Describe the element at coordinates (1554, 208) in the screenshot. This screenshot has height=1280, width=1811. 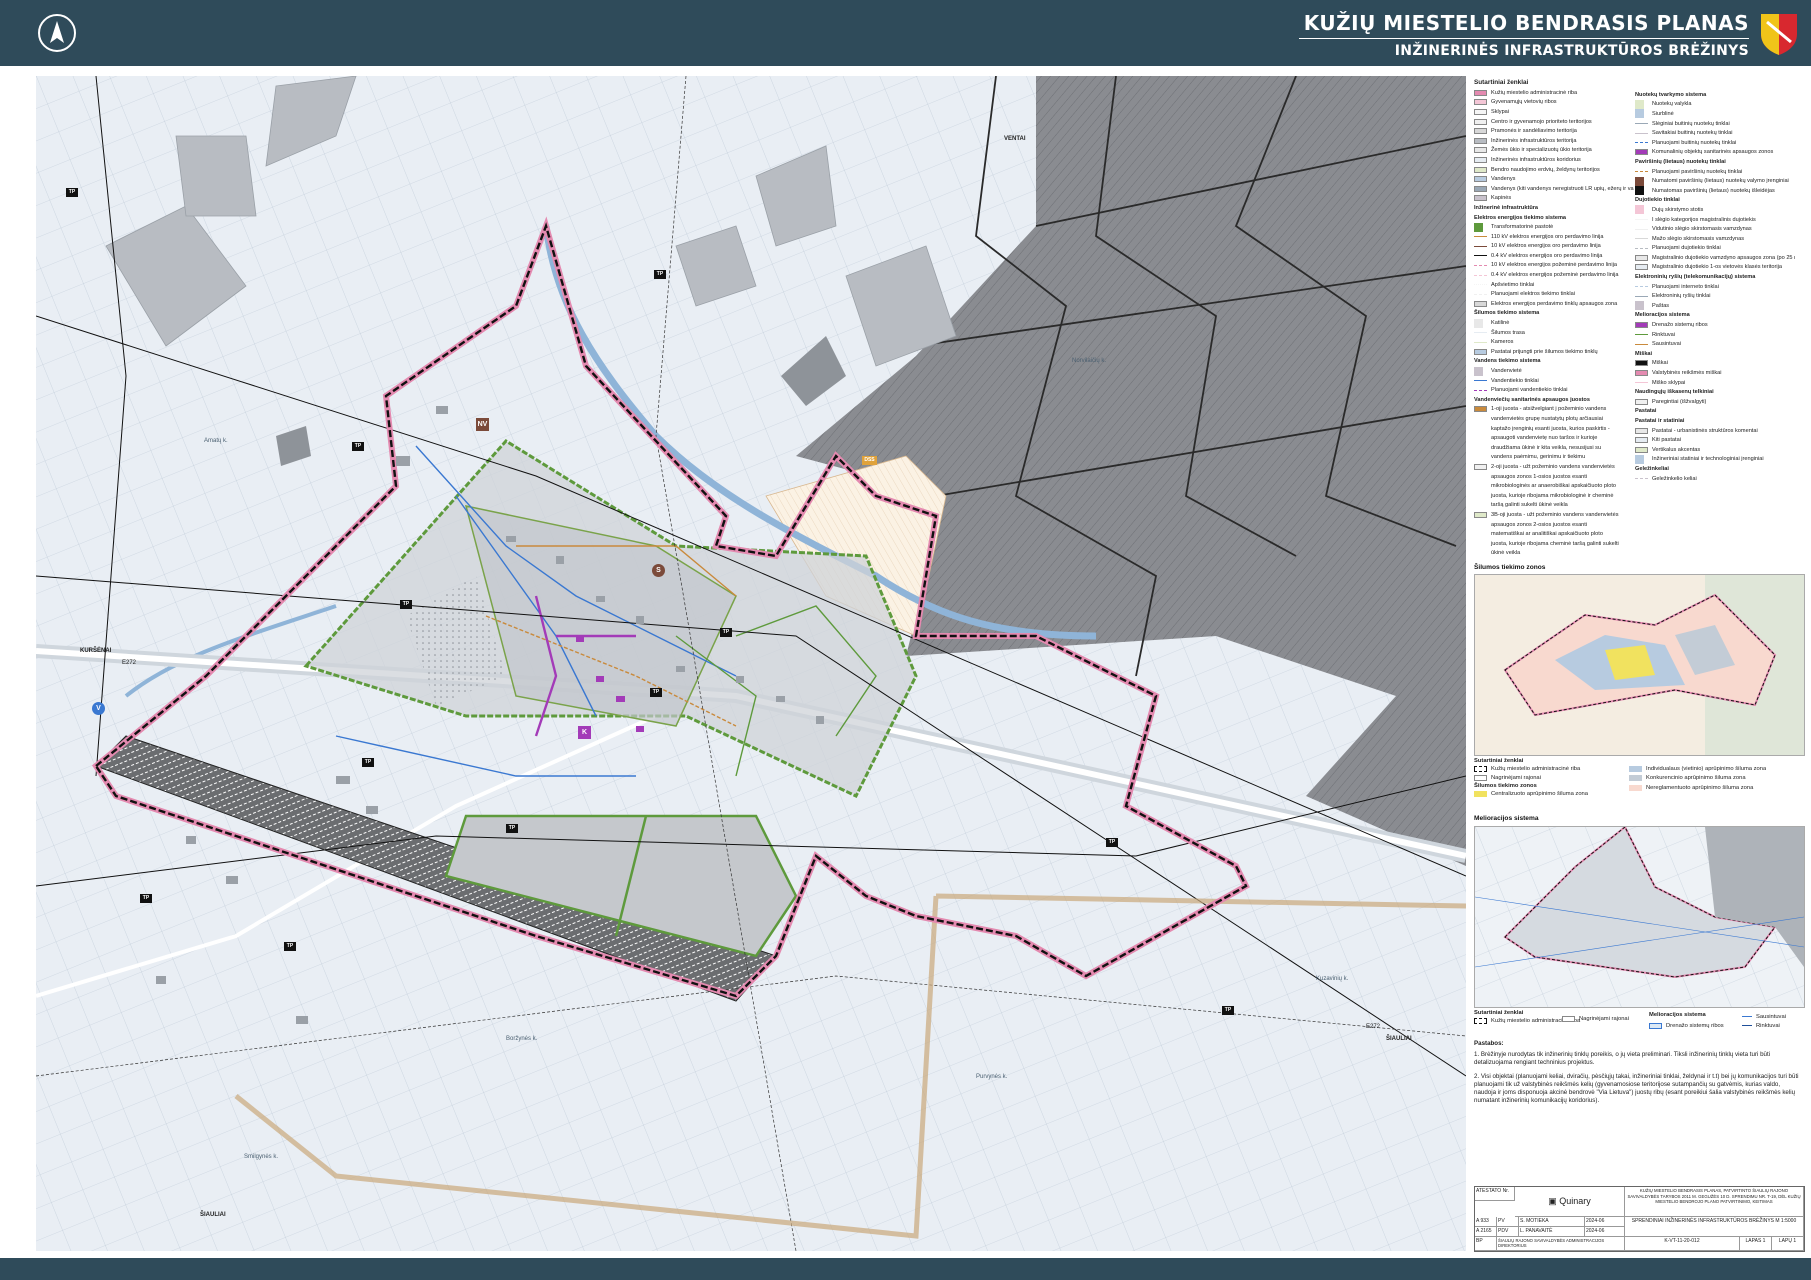
I see `legend-section-heading: Inžinerinė infrastruktūra` at that location.